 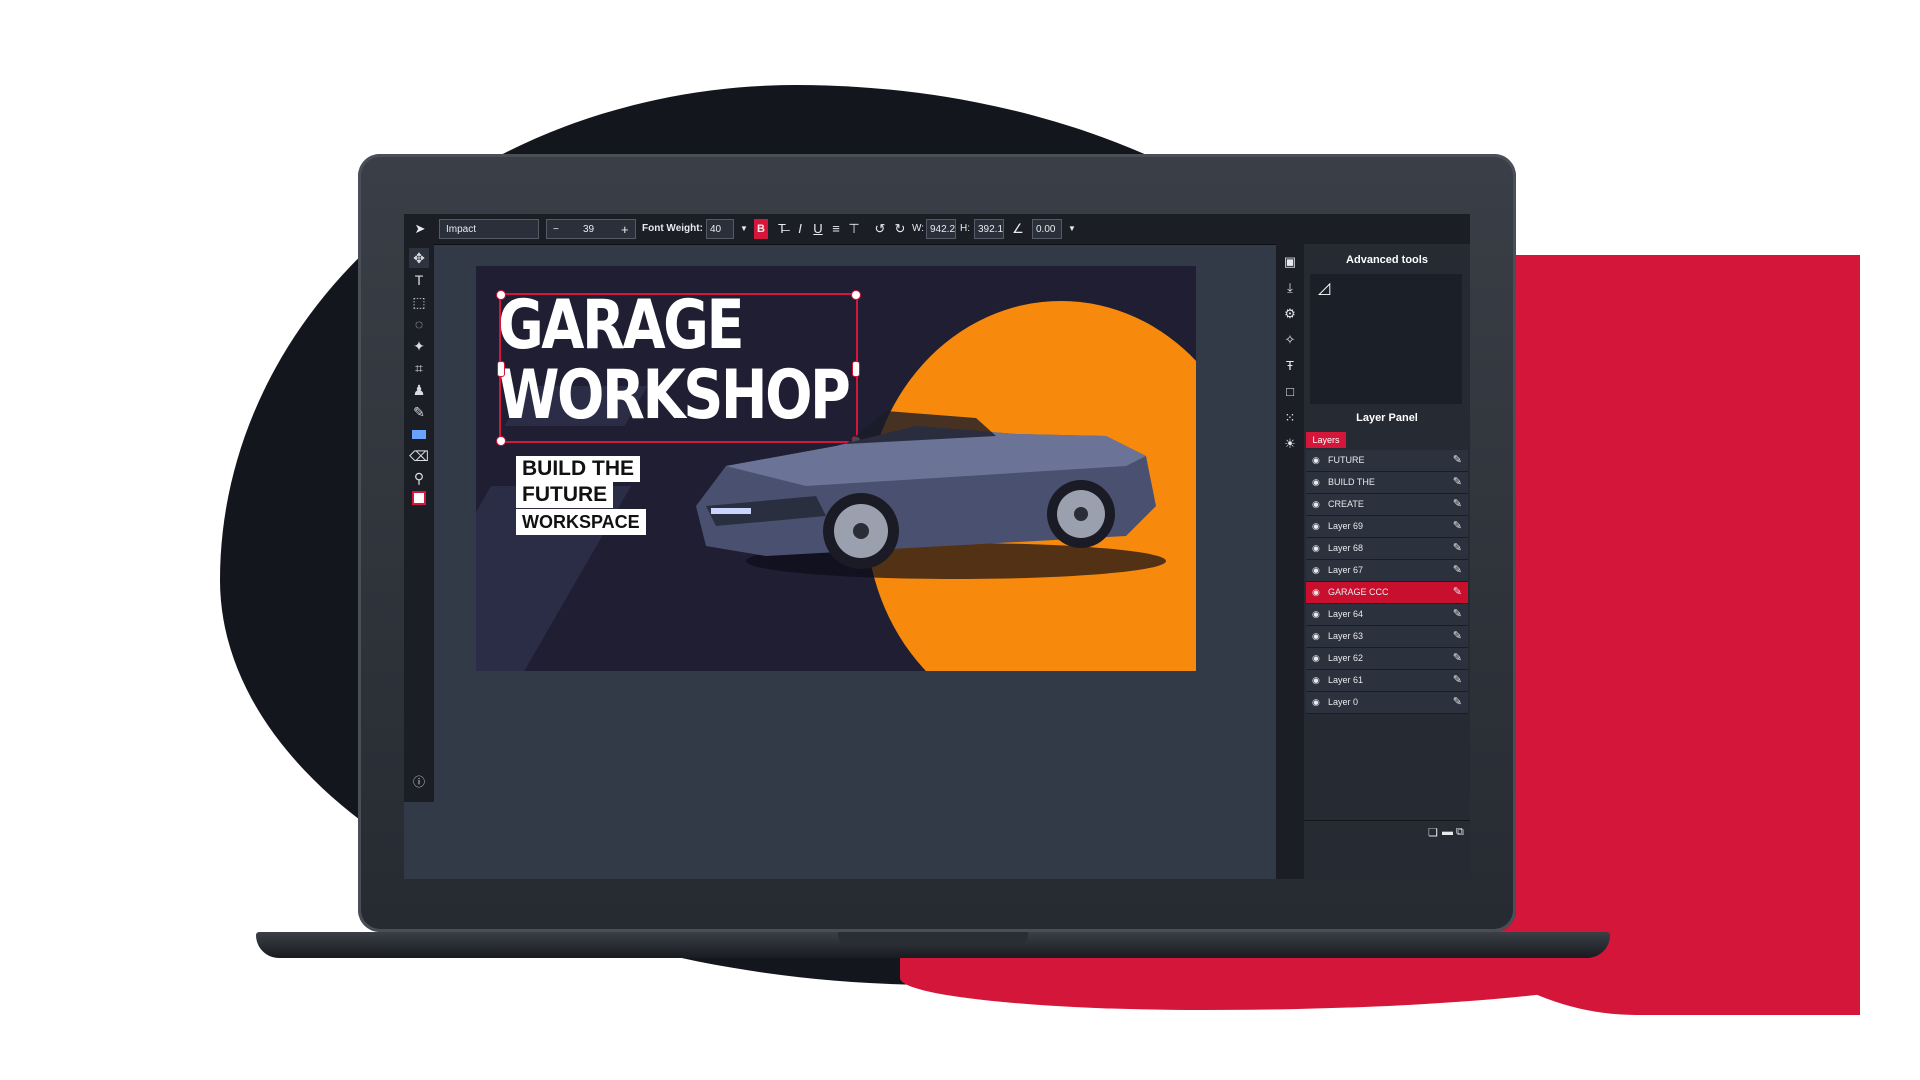 What do you see at coordinates (1387, 615) in the screenshot?
I see `layer-row: ◉ Layer 64 ✎` at bounding box center [1387, 615].